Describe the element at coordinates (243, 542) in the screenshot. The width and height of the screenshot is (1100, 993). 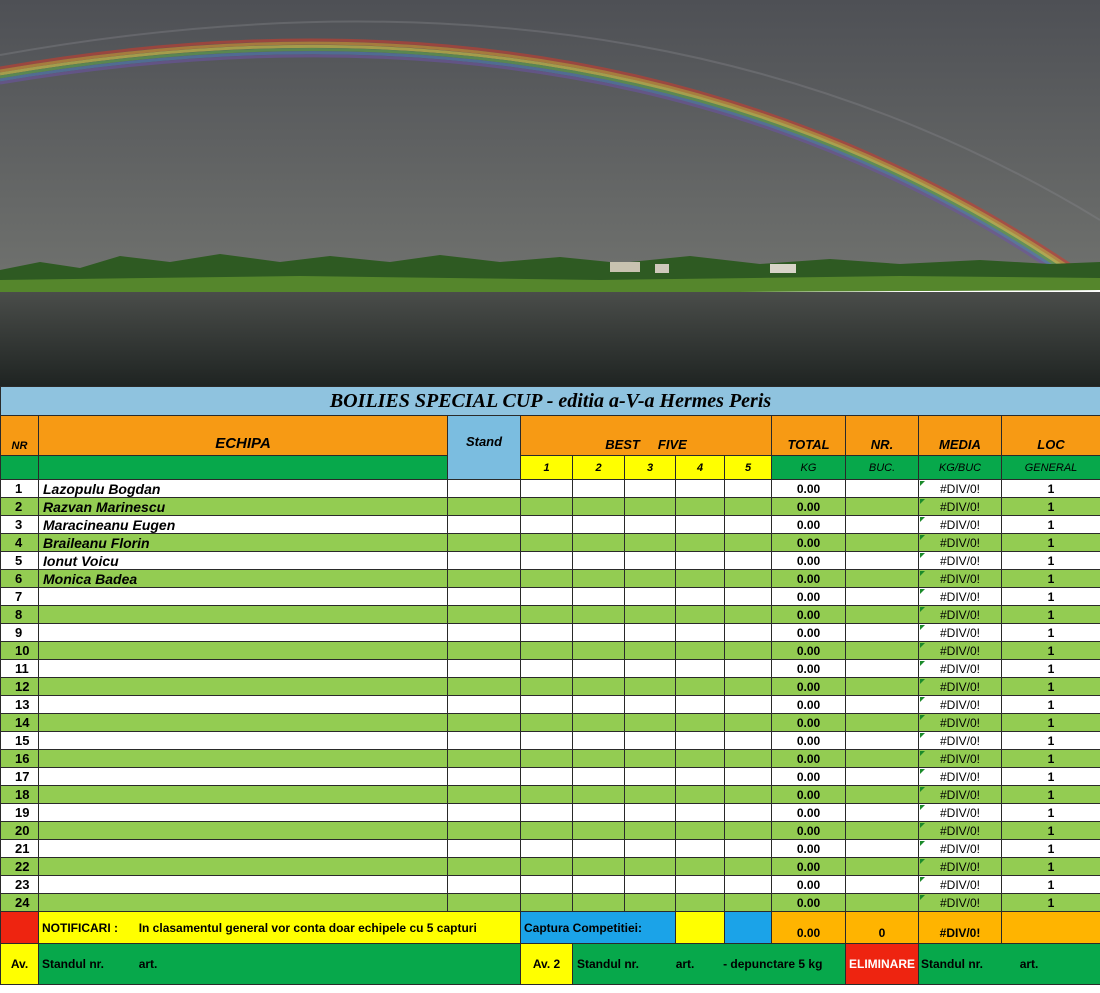
I see `row-team: Braileanu Florin` at that location.